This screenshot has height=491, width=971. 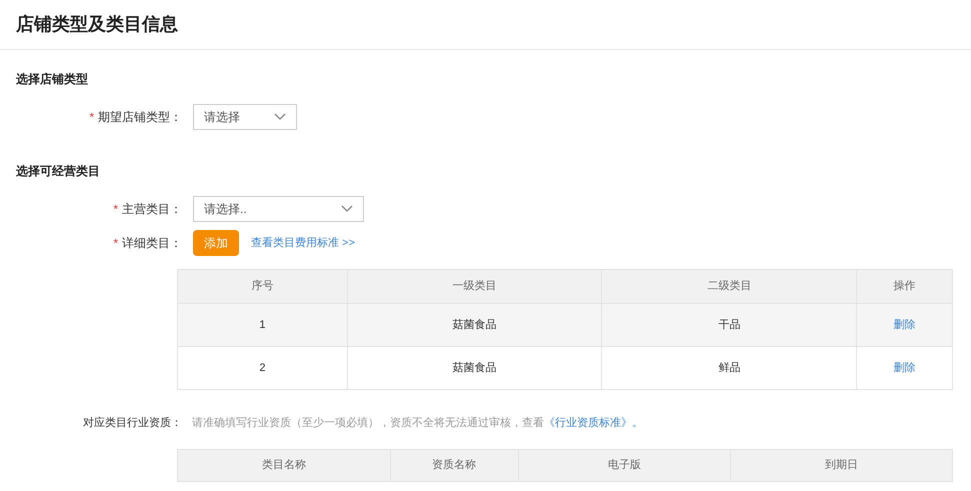 What do you see at coordinates (588, 423) in the screenshot?
I see `qualification-standard-link: 《行业资质标准》` at bounding box center [588, 423].